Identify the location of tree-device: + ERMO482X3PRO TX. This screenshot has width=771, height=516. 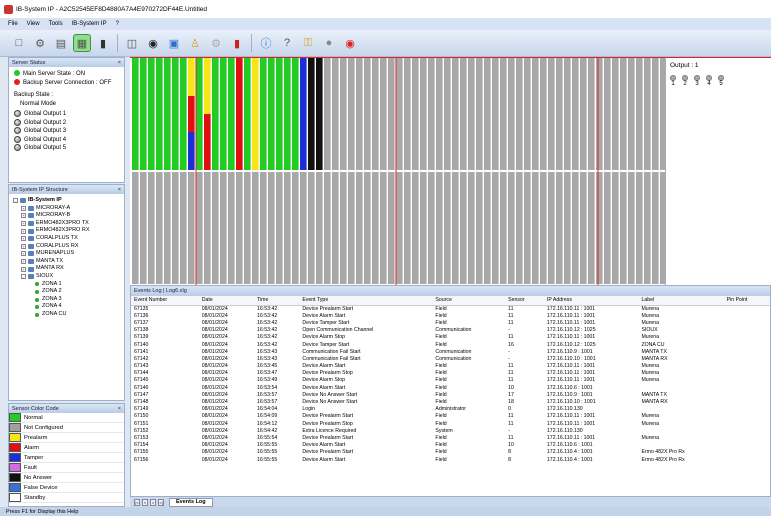
(66, 224).